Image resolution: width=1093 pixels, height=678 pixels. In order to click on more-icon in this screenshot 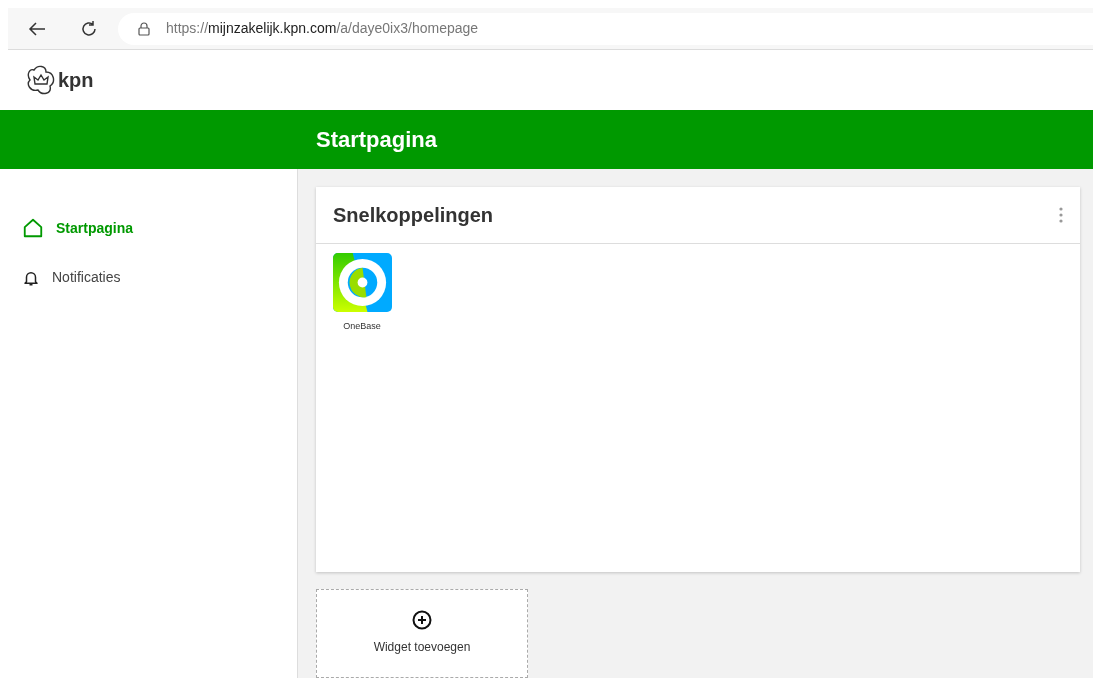, I will do `click(1061, 215)`.